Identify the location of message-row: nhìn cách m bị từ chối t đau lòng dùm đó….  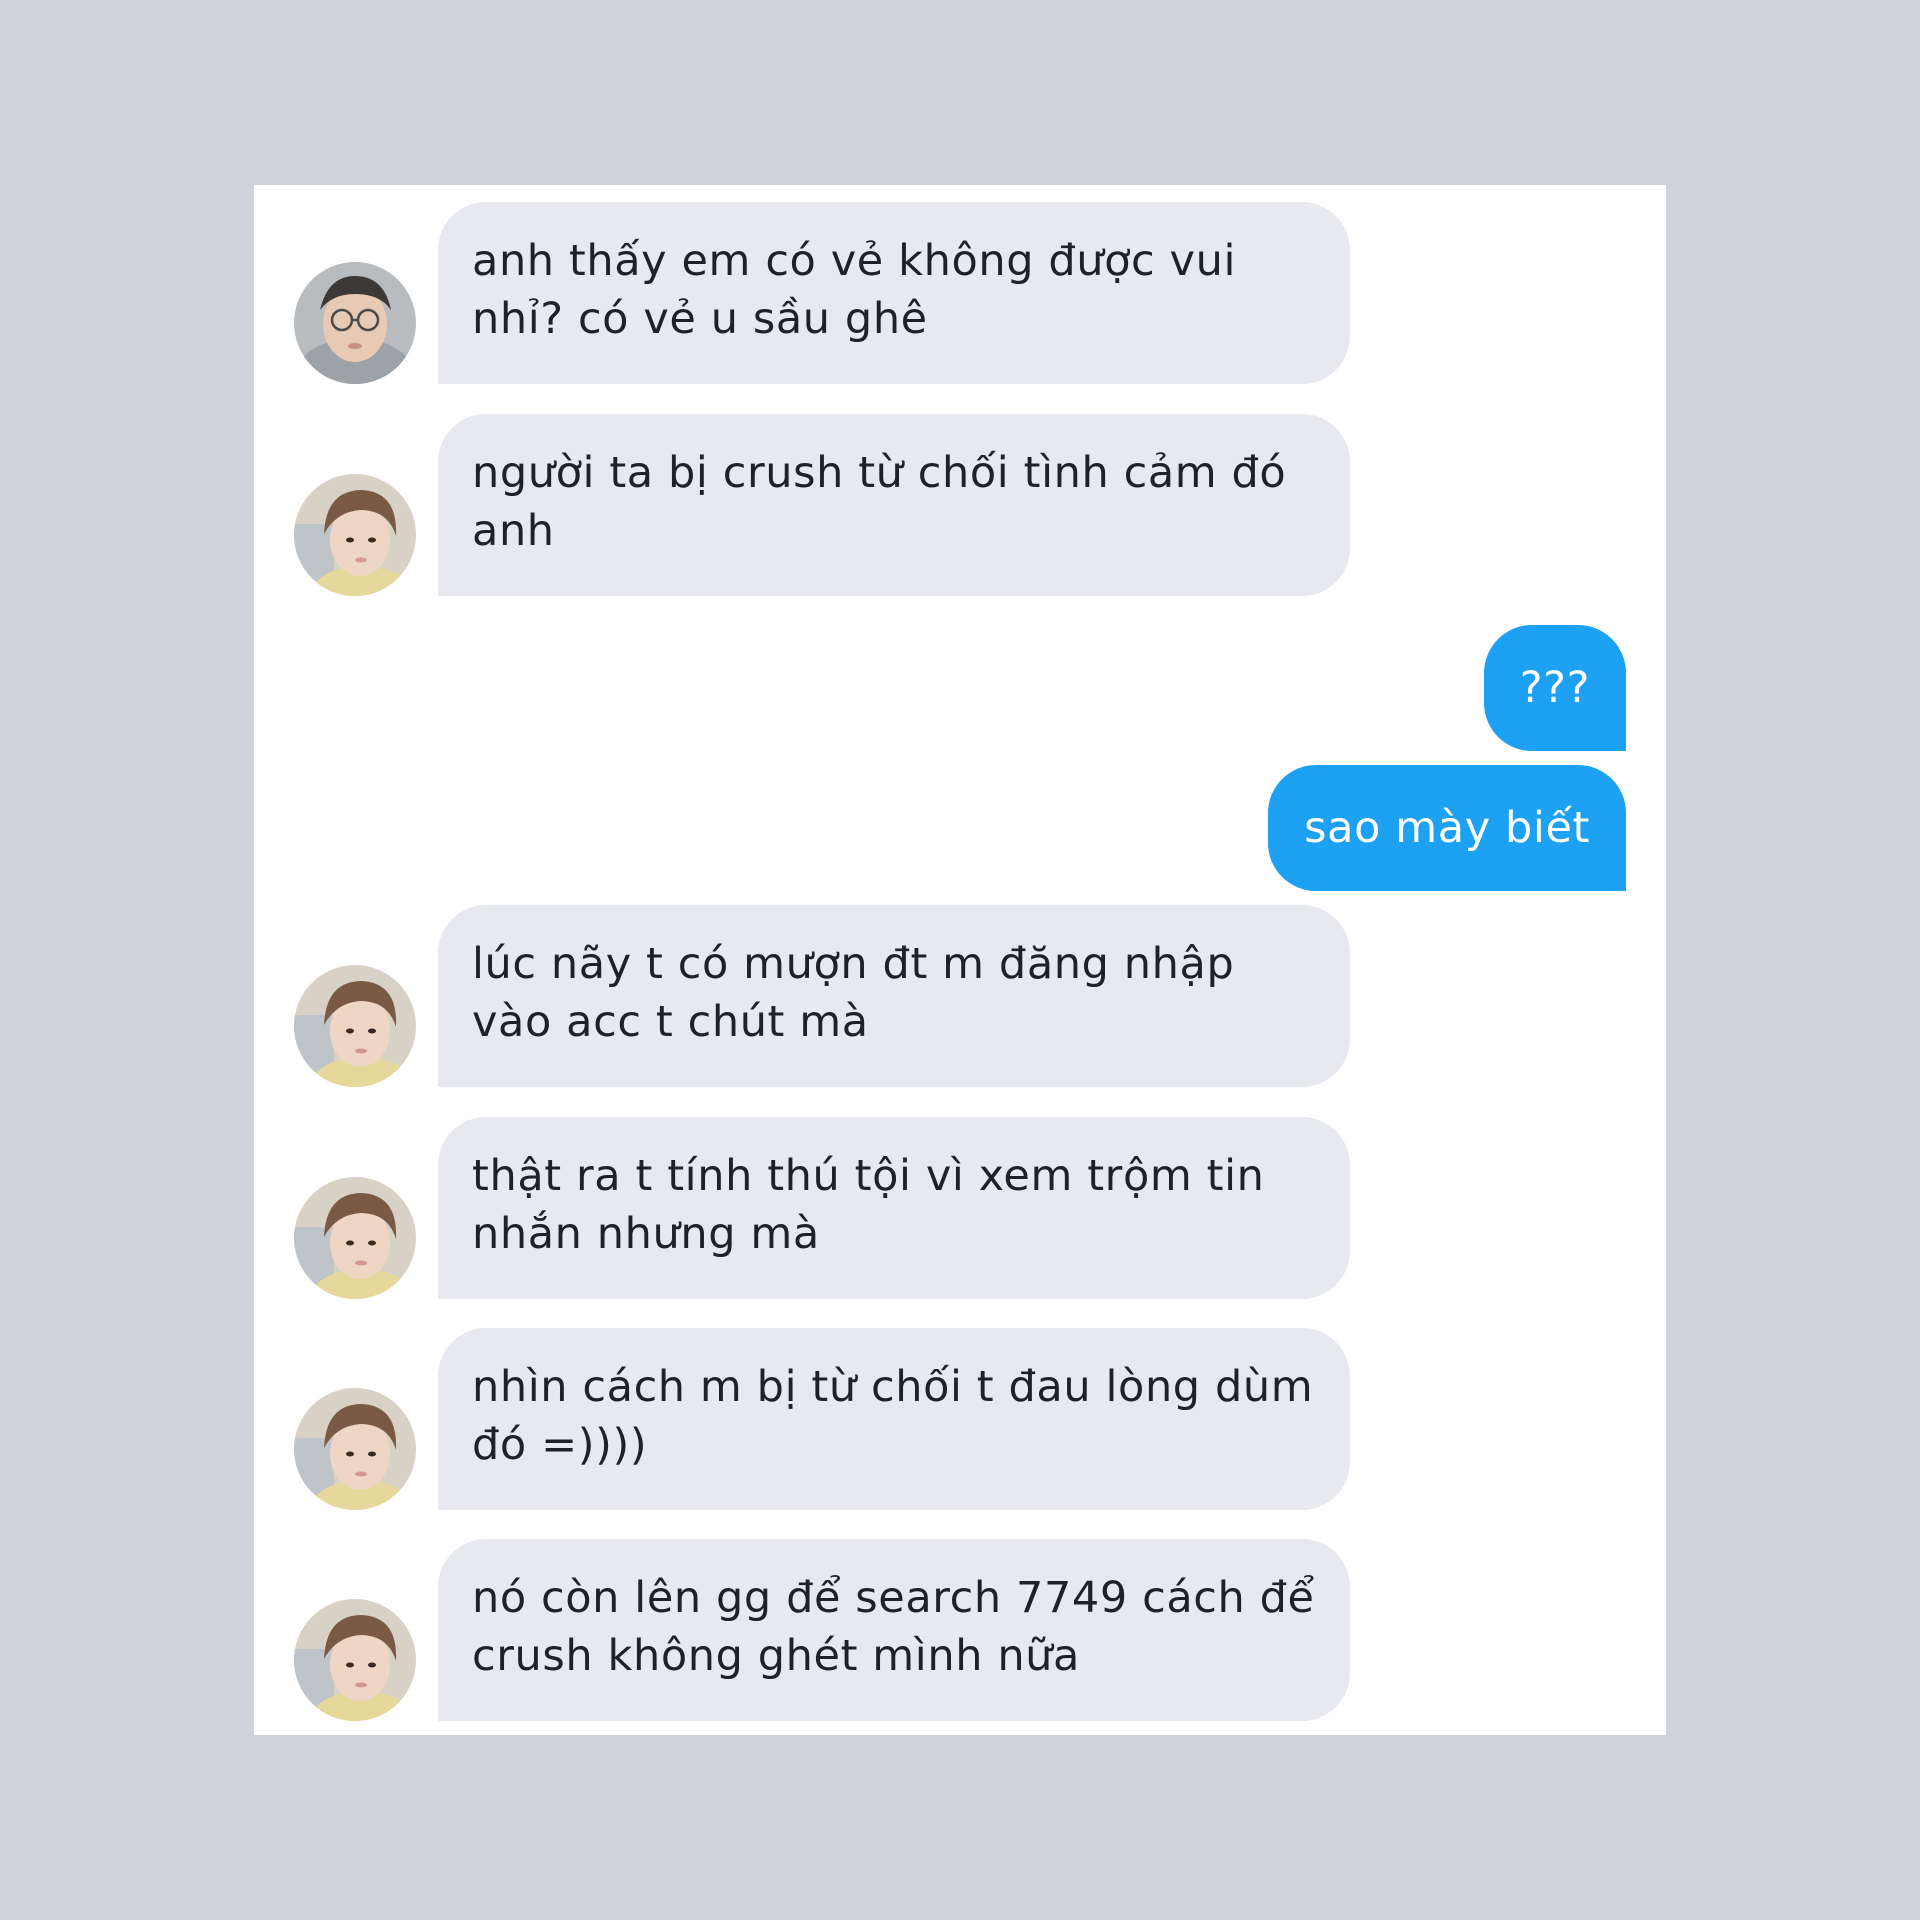
(960, 1419).